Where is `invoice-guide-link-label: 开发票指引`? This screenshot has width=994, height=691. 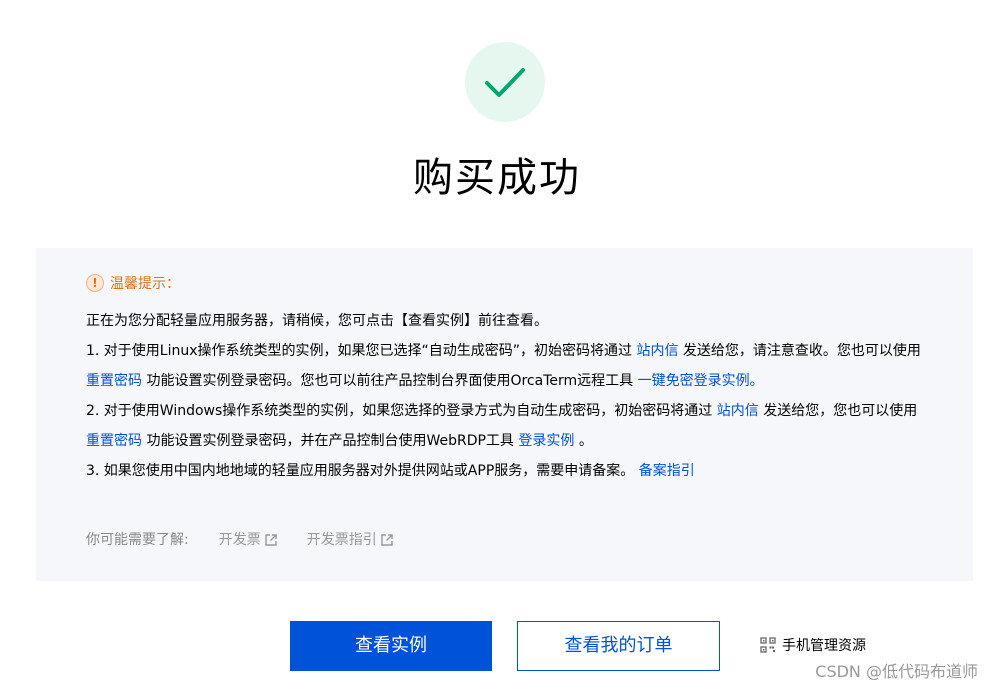
invoice-guide-link-label: 开发票指引 is located at coordinates (341, 540).